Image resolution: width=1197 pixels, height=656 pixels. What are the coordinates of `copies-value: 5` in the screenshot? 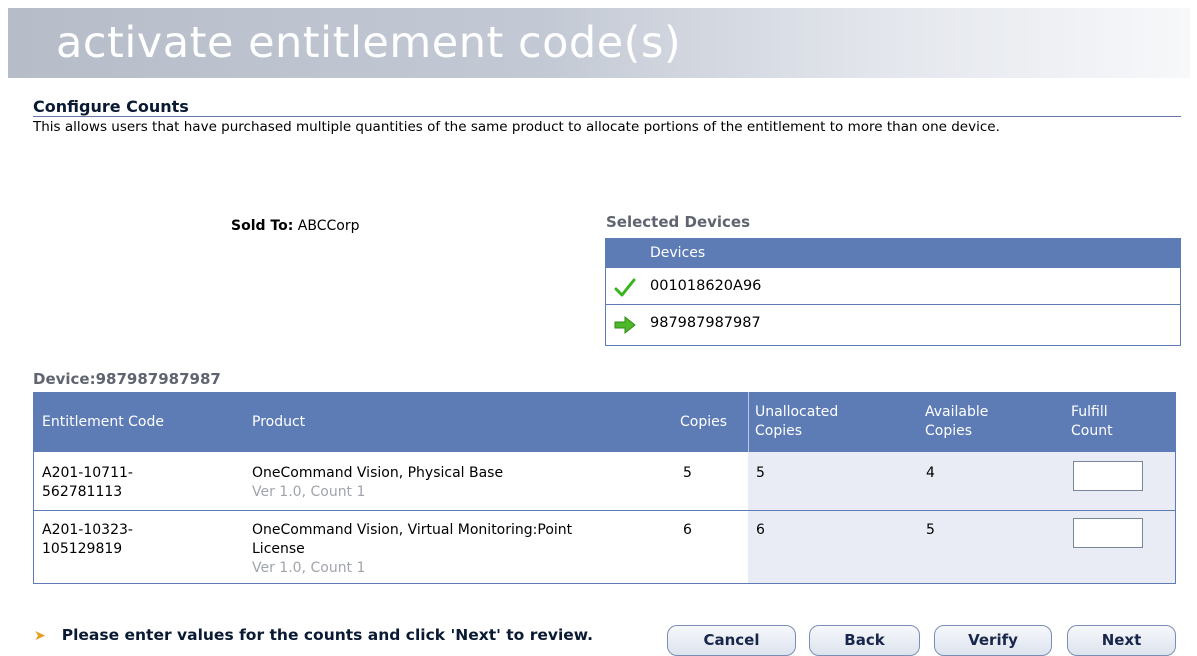 It's located at (687, 473).